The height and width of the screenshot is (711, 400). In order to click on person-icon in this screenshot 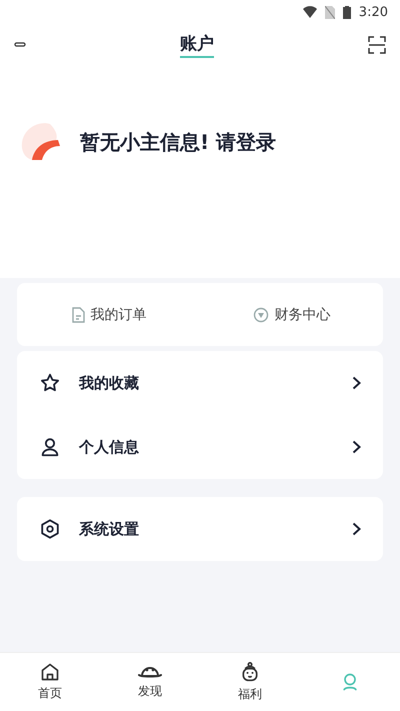, I will do `click(50, 447)`.